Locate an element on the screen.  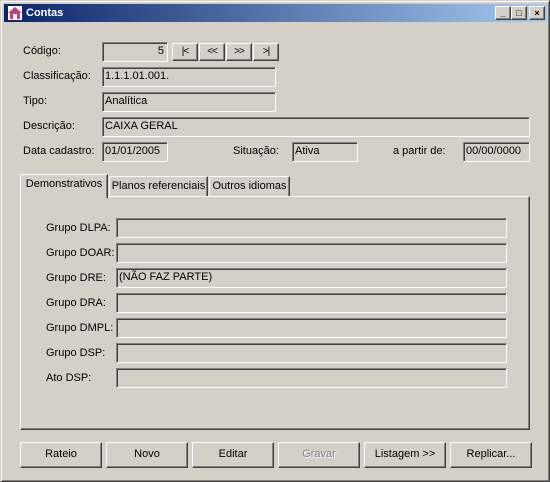
codigo-field: 5 is located at coordinates (135, 52).